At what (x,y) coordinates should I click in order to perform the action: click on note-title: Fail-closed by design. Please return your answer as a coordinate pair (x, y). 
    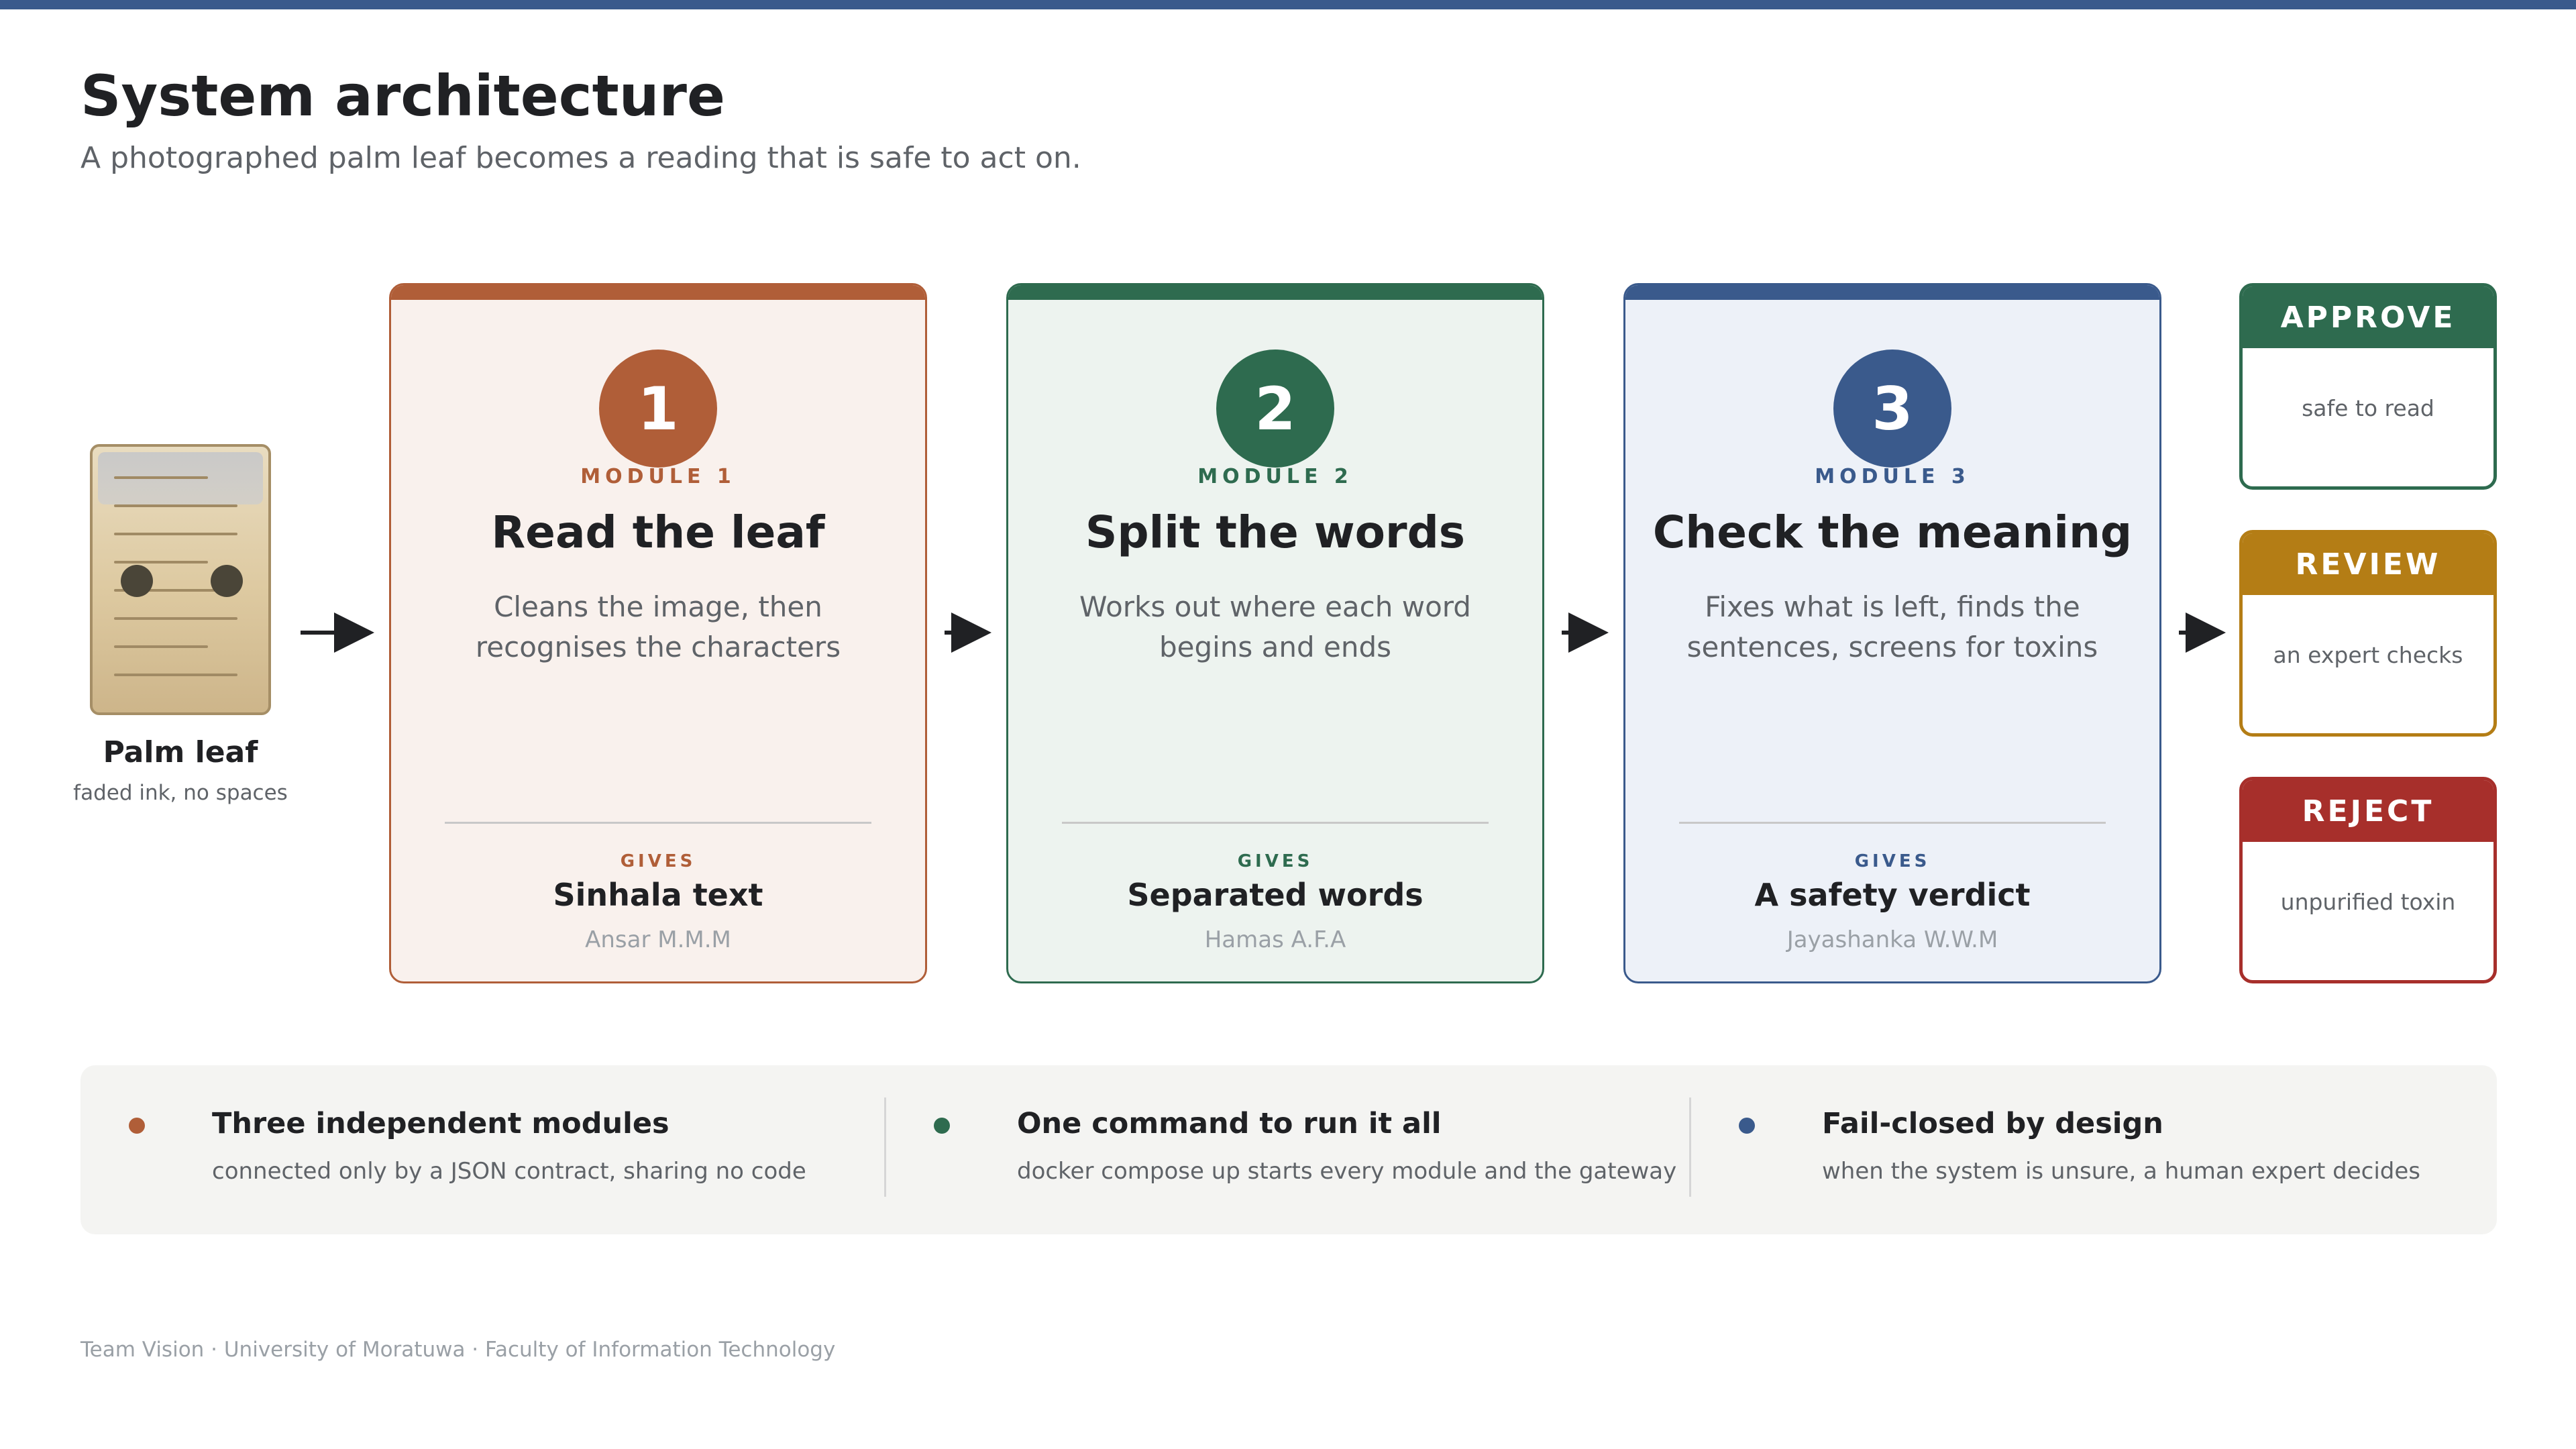
    Looking at the image, I should click on (1992, 1123).